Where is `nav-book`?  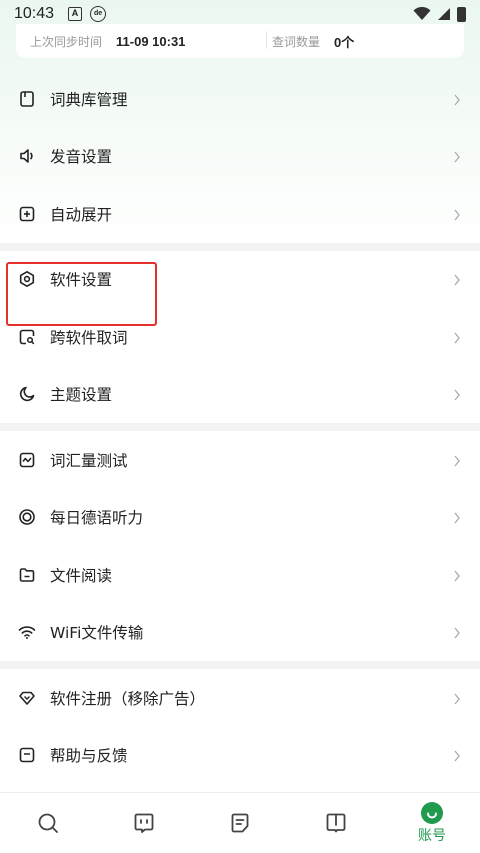
nav-book is located at coordinates (336, 823).